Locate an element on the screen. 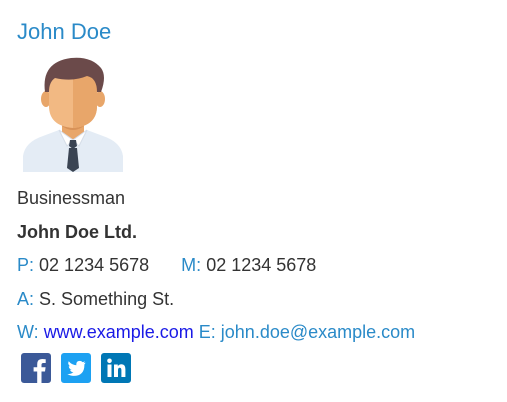 Image resolution: width=507 pixels, height=402 pixels. mobile-value: 02 1234 5678 is located at coordinates (261, 265).